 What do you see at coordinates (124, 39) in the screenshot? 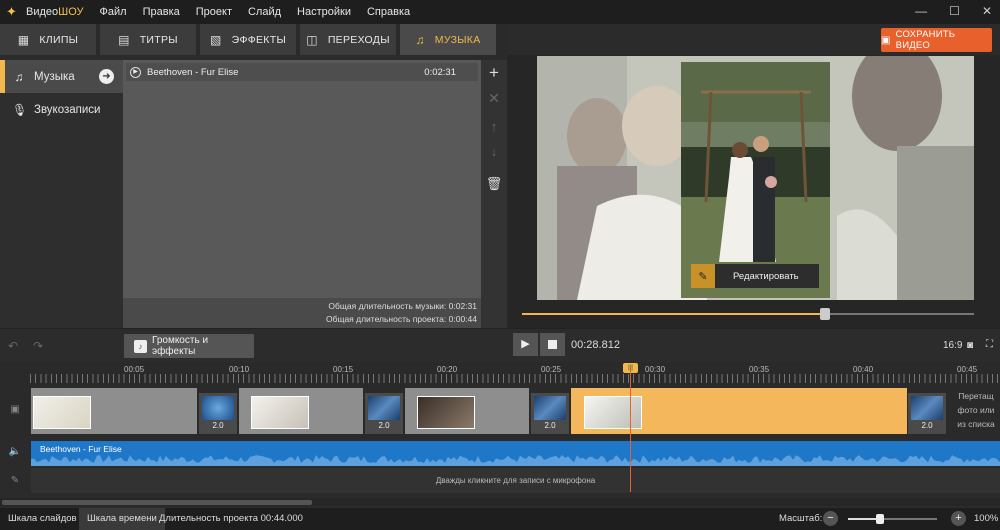
I see `text-icon: ▤` at bounding box center [124, 39].